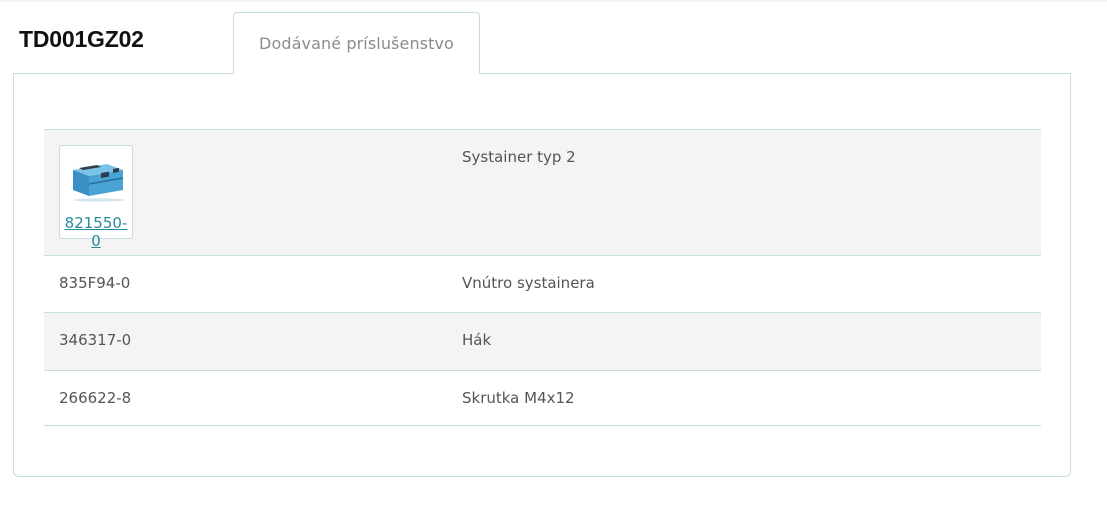 Image resolution: width=1107 pixels, height=511 pixels. Describe the element at coordinates (553, 1) in the screenshot. I see `top-divider` at that location.